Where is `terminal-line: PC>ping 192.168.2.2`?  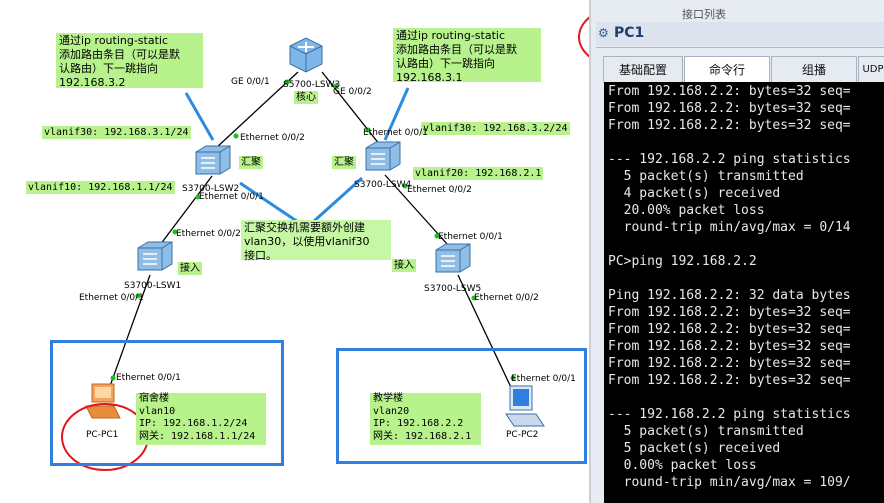
terminal-line: PC>ping 192.168.2.2 is located at coordinates (682, 261).